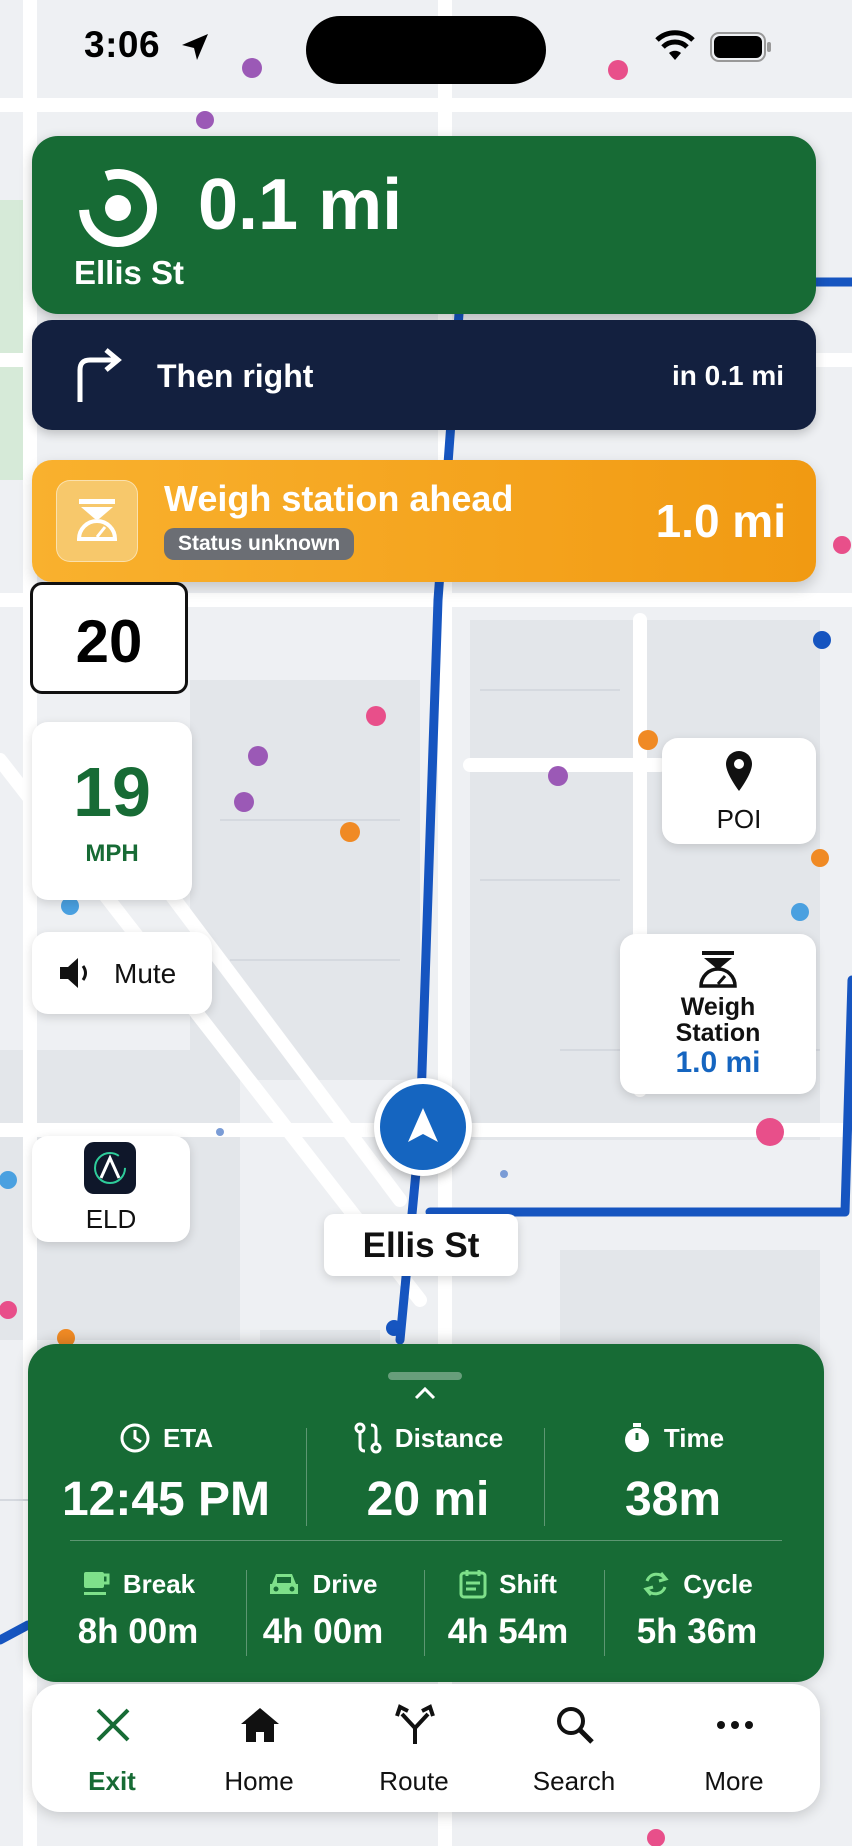 This screenshot has width=852, height=1846. What do you see at coordinates (694, 1437) in the screenshot?
I see `time-label: Time` at bounding box center [694, 1437].